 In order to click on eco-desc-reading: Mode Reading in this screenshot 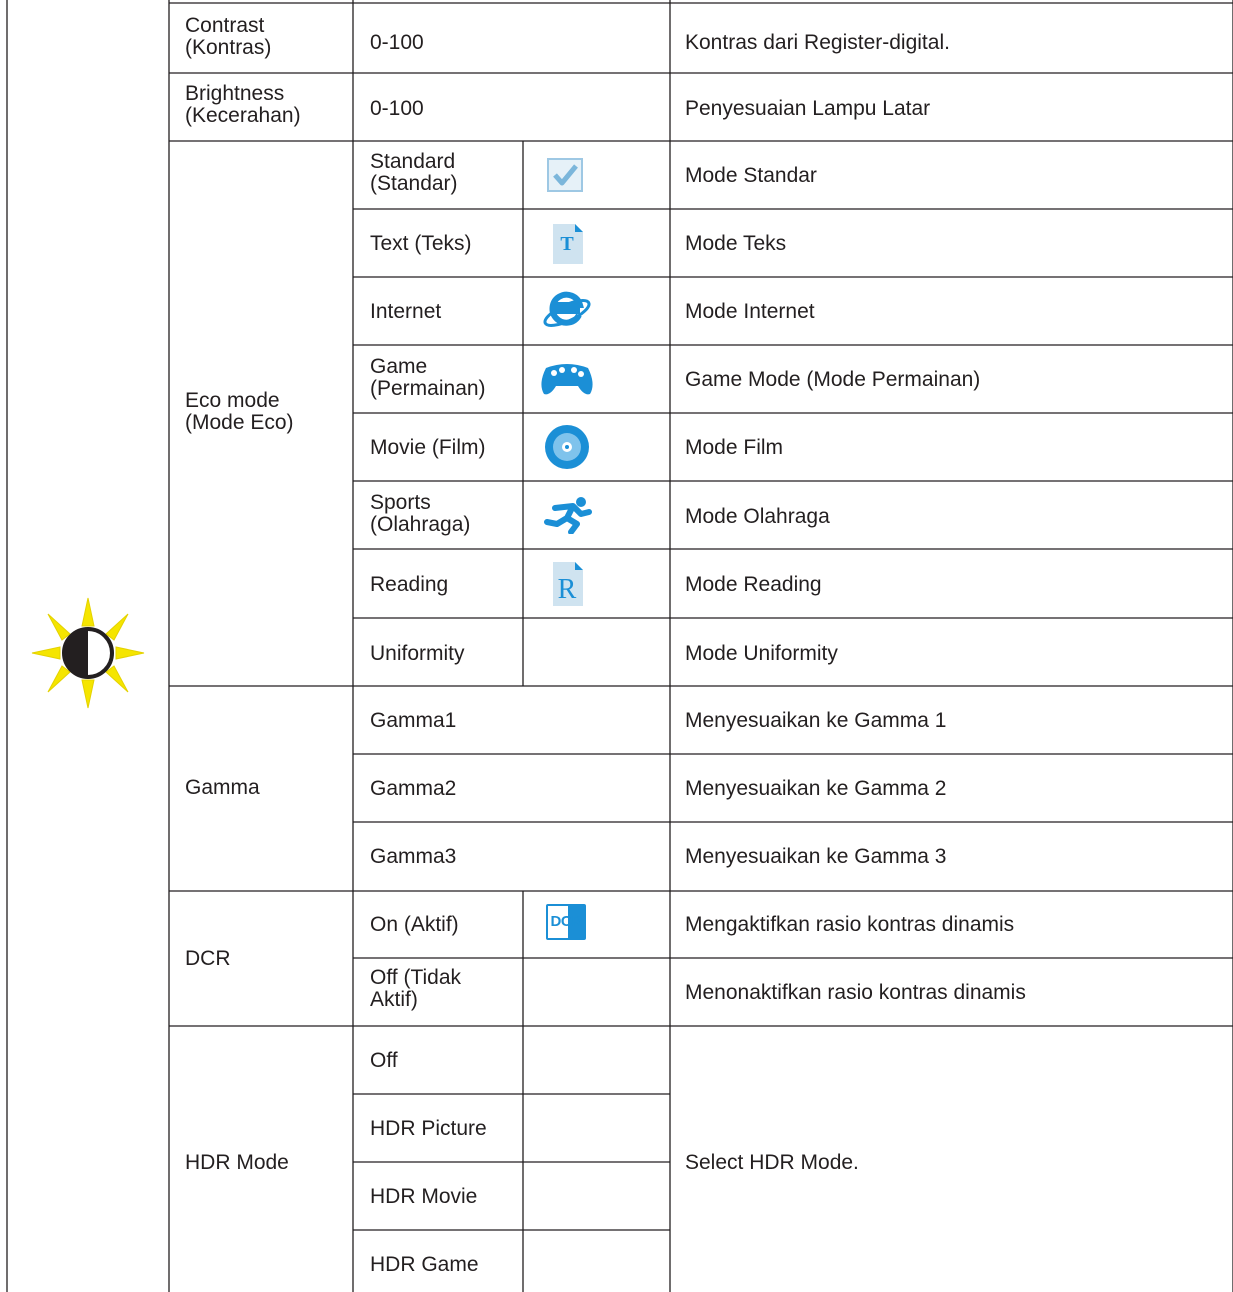, I will do `click(753, 584)`.